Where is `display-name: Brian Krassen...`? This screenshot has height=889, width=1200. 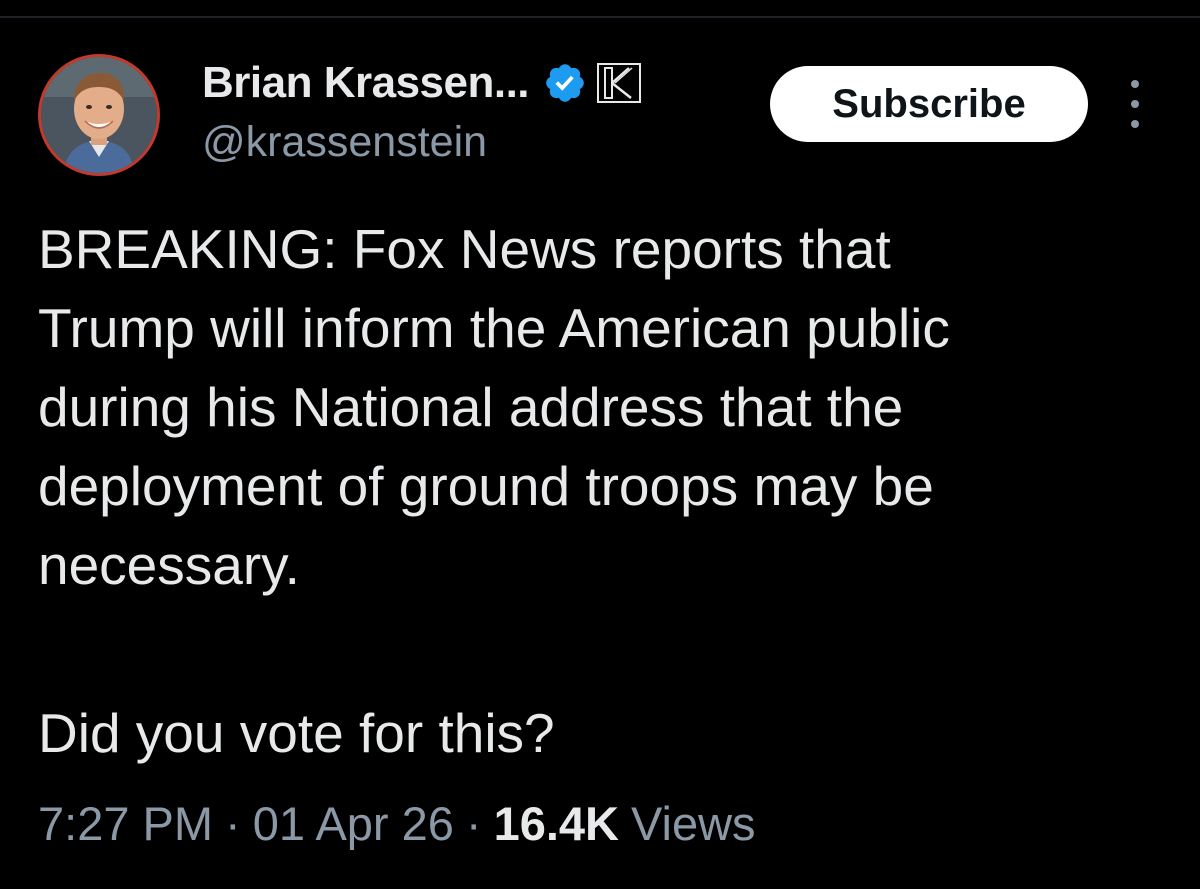 display-name: Brian Krassen... is located at coordinates (366, 83).